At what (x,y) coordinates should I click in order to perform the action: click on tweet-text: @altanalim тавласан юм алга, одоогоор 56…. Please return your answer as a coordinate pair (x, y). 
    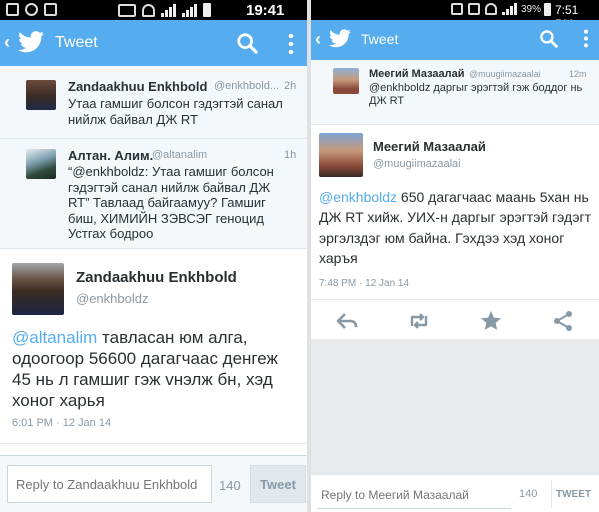
    Looking at the image, I should click on (154, 369).